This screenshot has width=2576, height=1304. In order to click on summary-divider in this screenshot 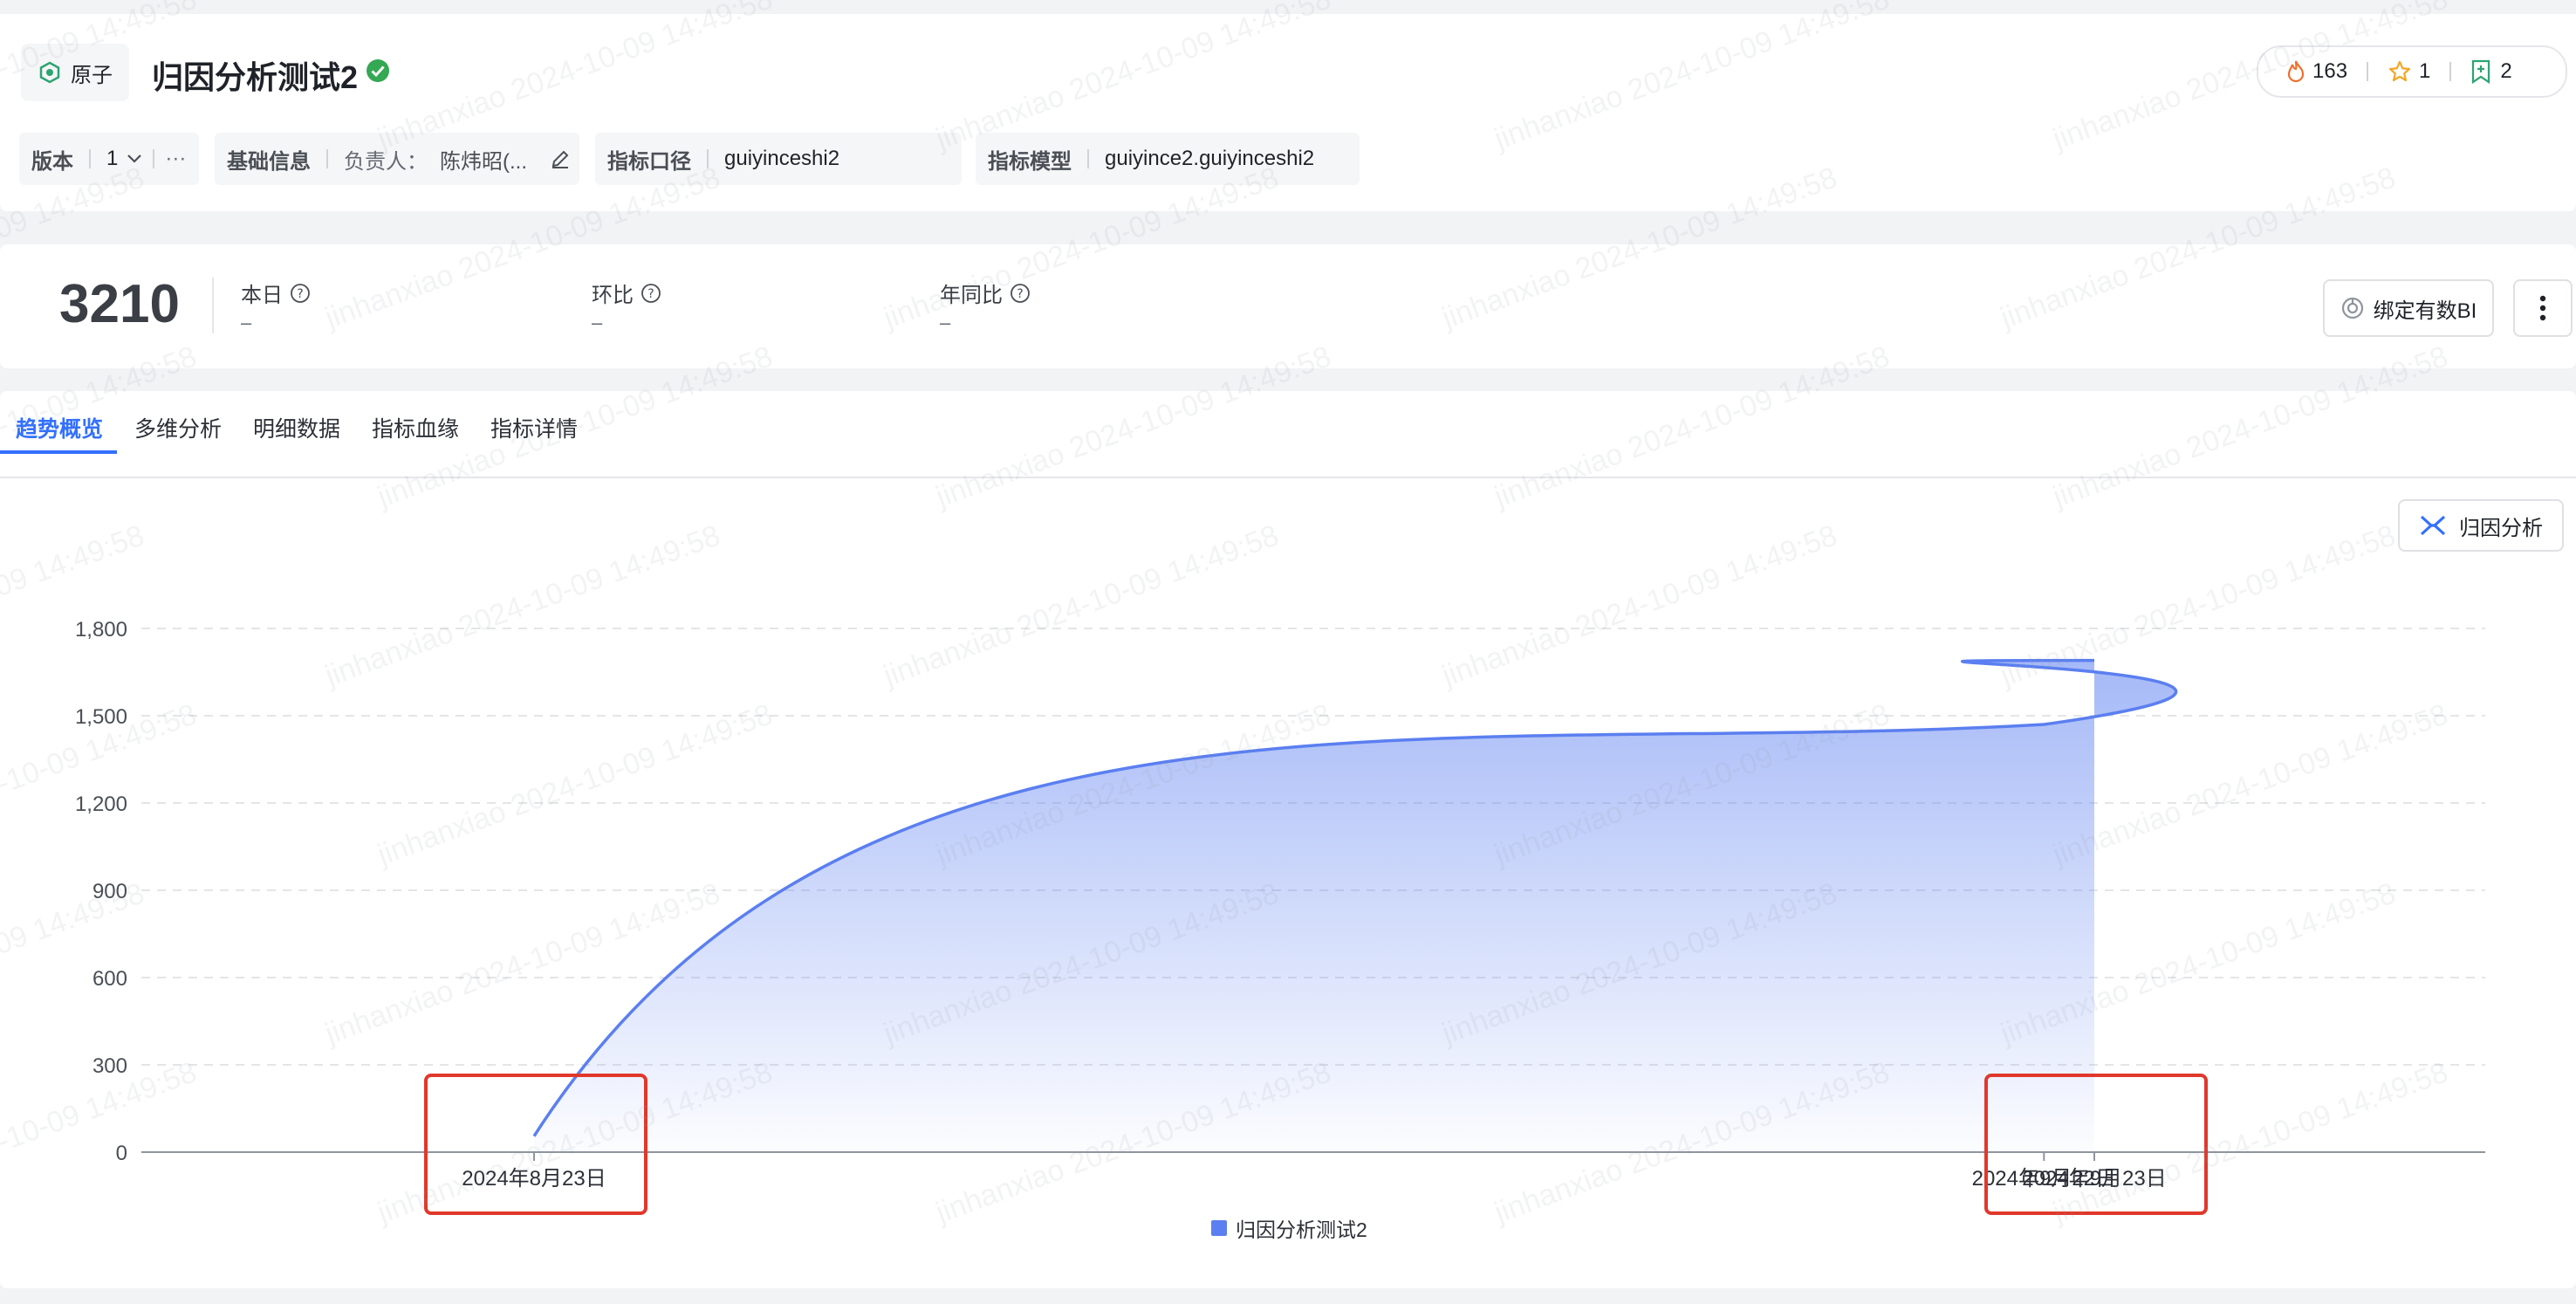, I will do `click(213, 305)`.